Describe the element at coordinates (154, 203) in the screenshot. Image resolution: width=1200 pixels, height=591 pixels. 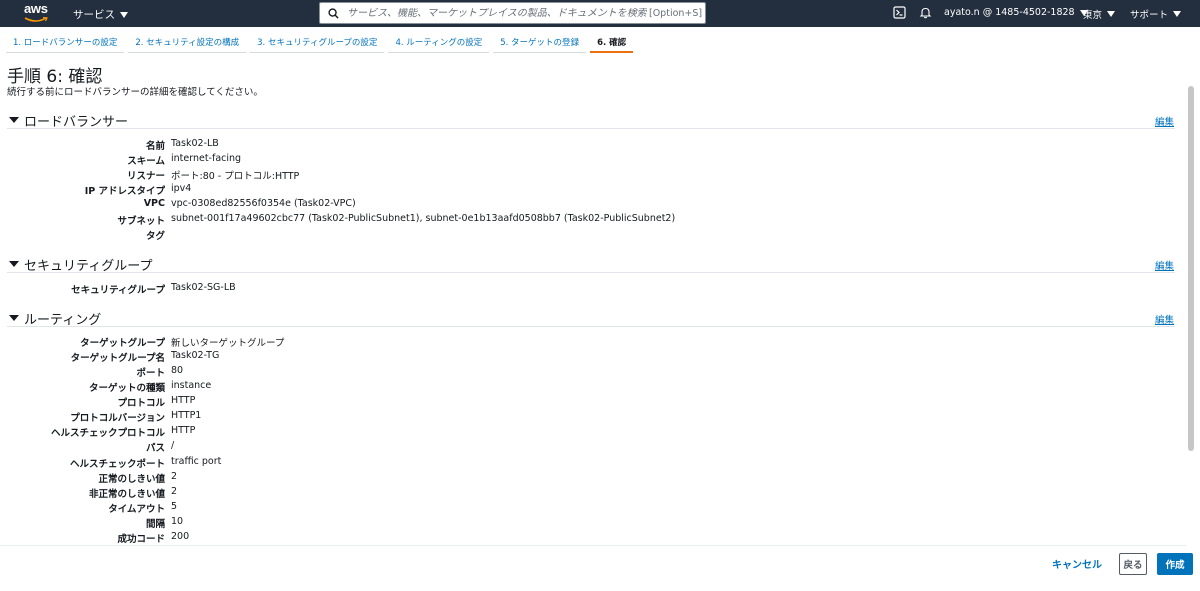
I see `detail-key: VPC` at that location.